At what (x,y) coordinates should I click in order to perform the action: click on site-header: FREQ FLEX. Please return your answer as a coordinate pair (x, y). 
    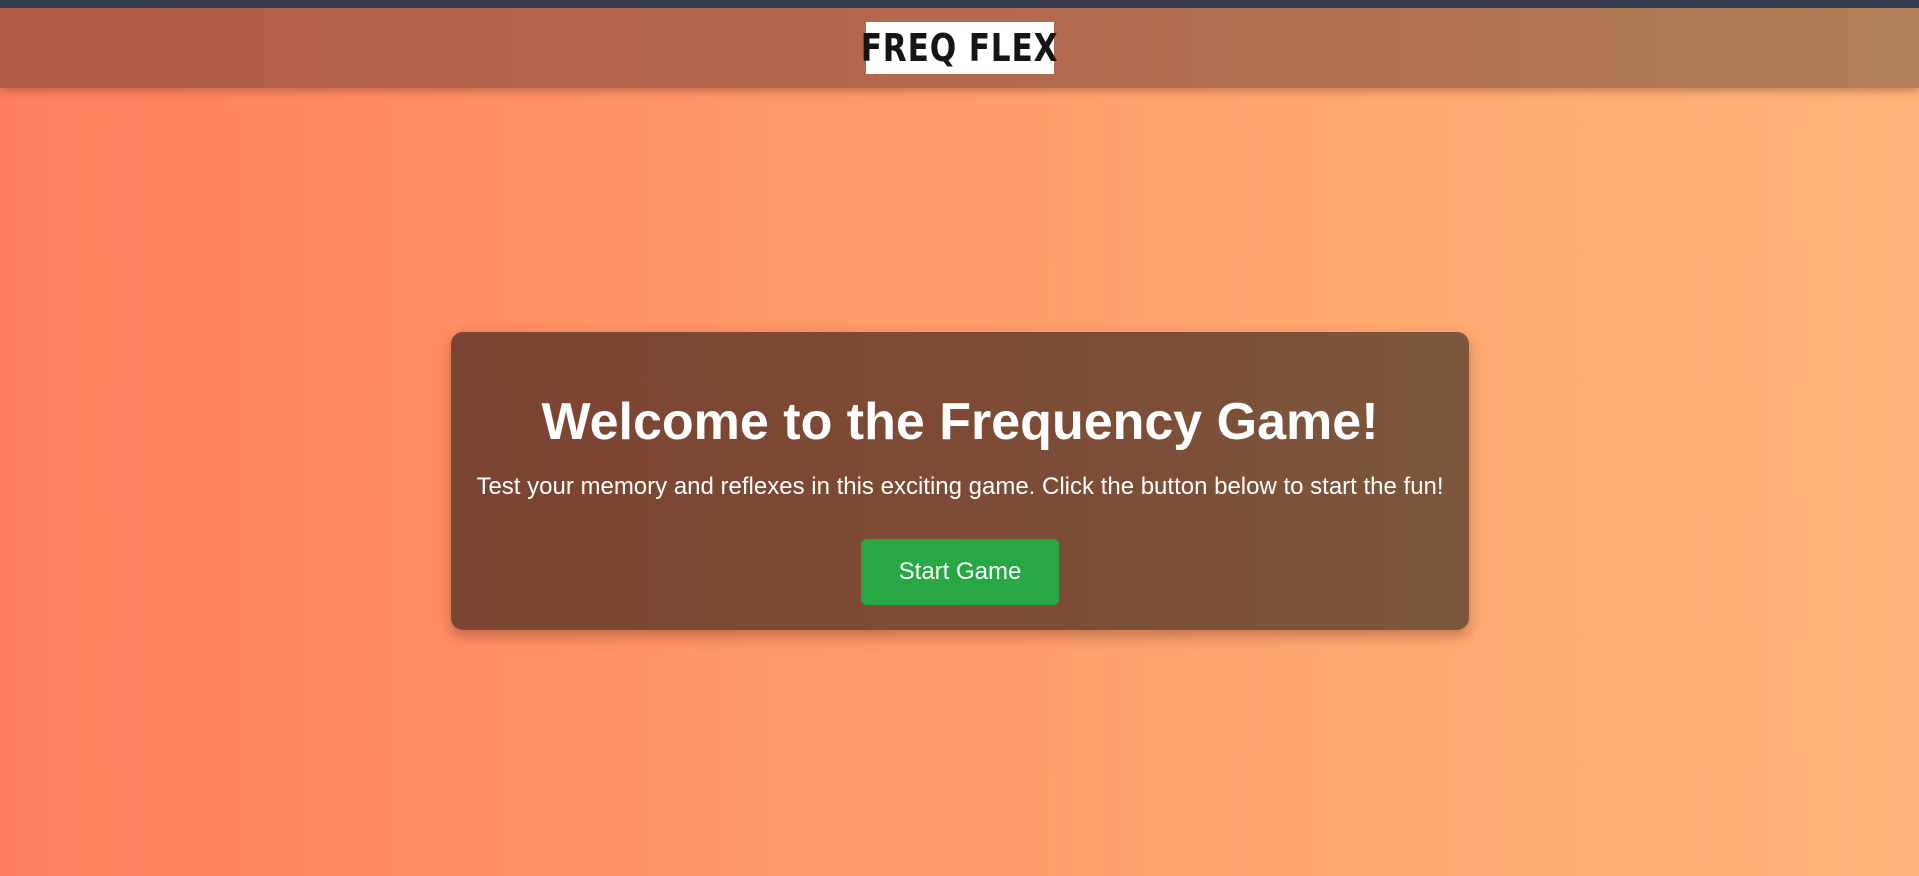
    Looking at the image, I should click on (959, 48).